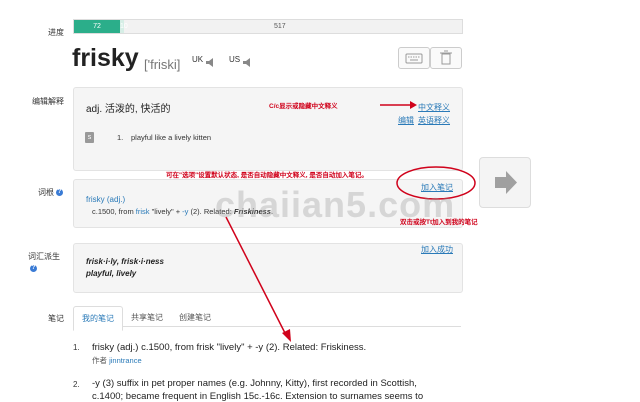 The height and width of the screenshot is (402, 640). Describe the element at coordinates (198, 59) in the screenshot. I see `uk-label: UK` at that location.